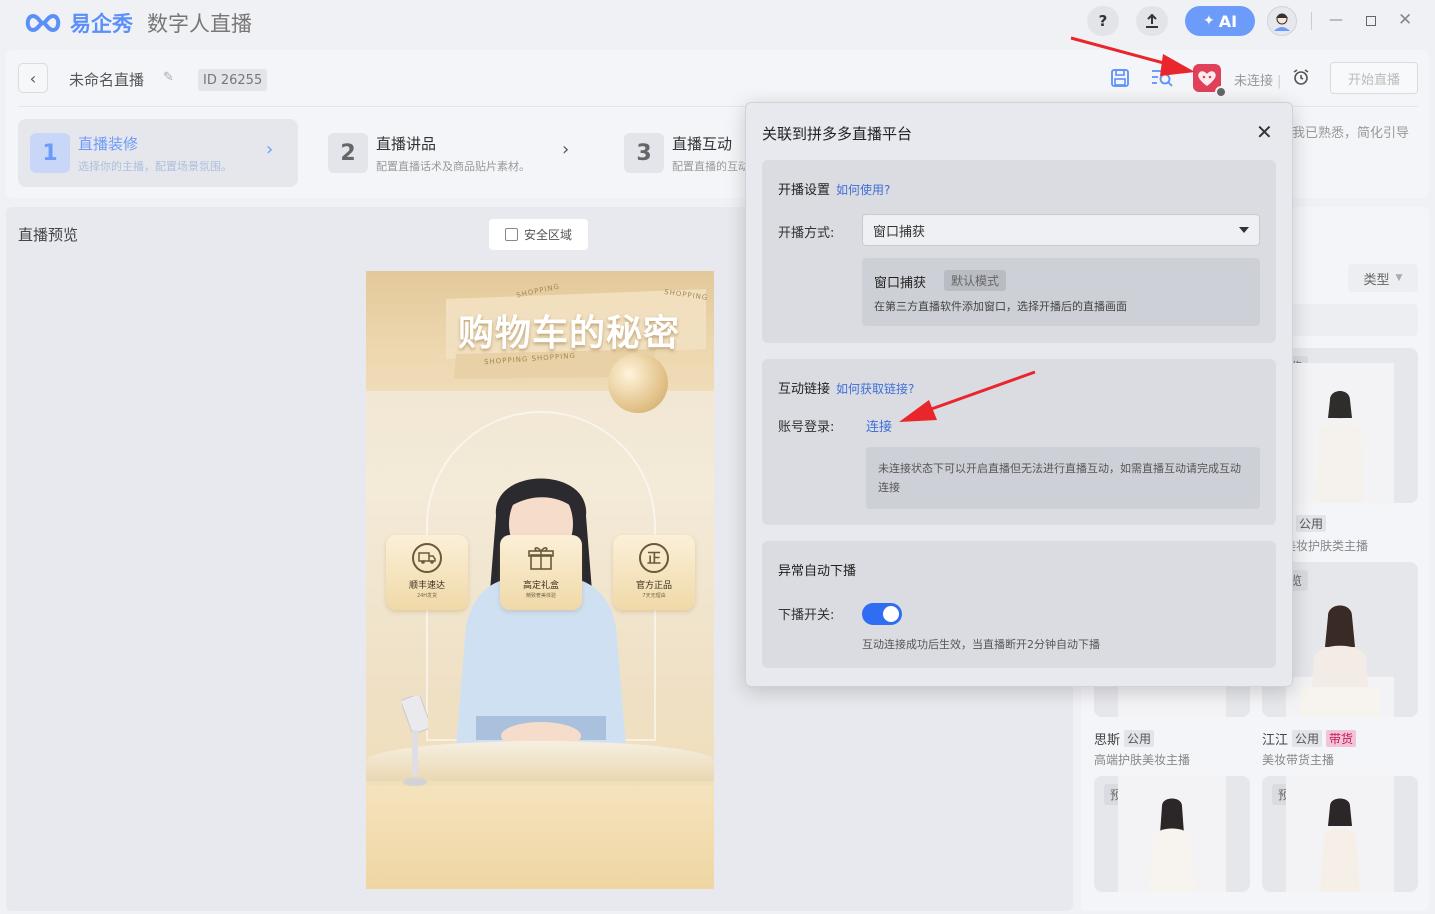  I want to click on caret-down-icon, so click(1244, 230).